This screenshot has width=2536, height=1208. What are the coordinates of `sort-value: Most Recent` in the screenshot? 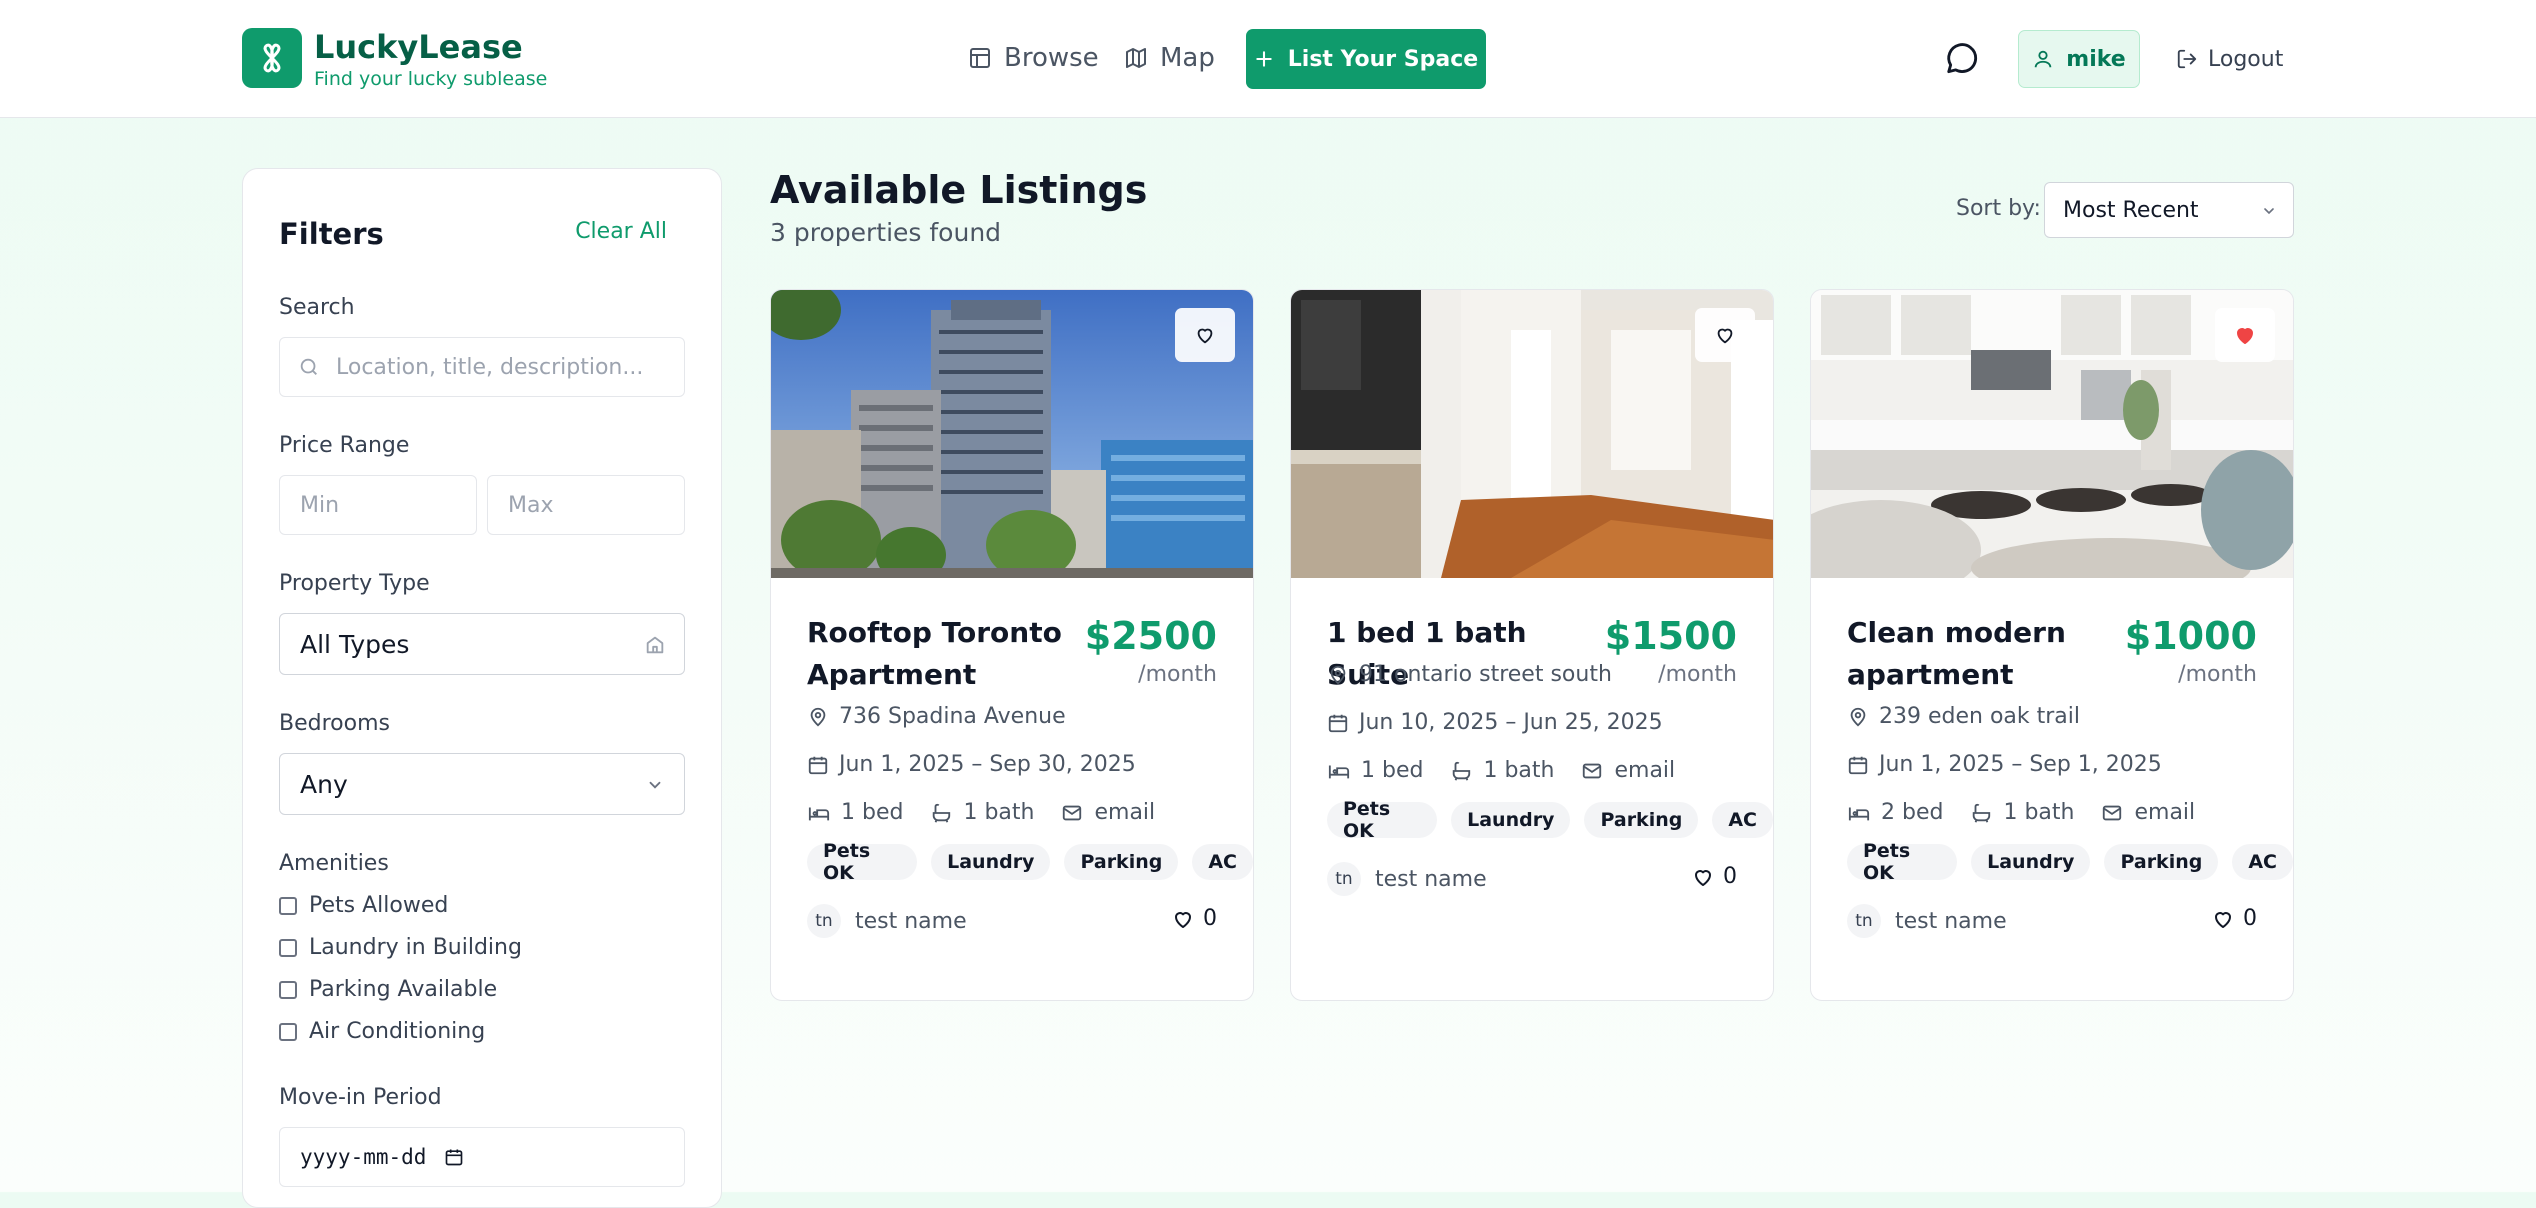 It's located at (2131, 210).